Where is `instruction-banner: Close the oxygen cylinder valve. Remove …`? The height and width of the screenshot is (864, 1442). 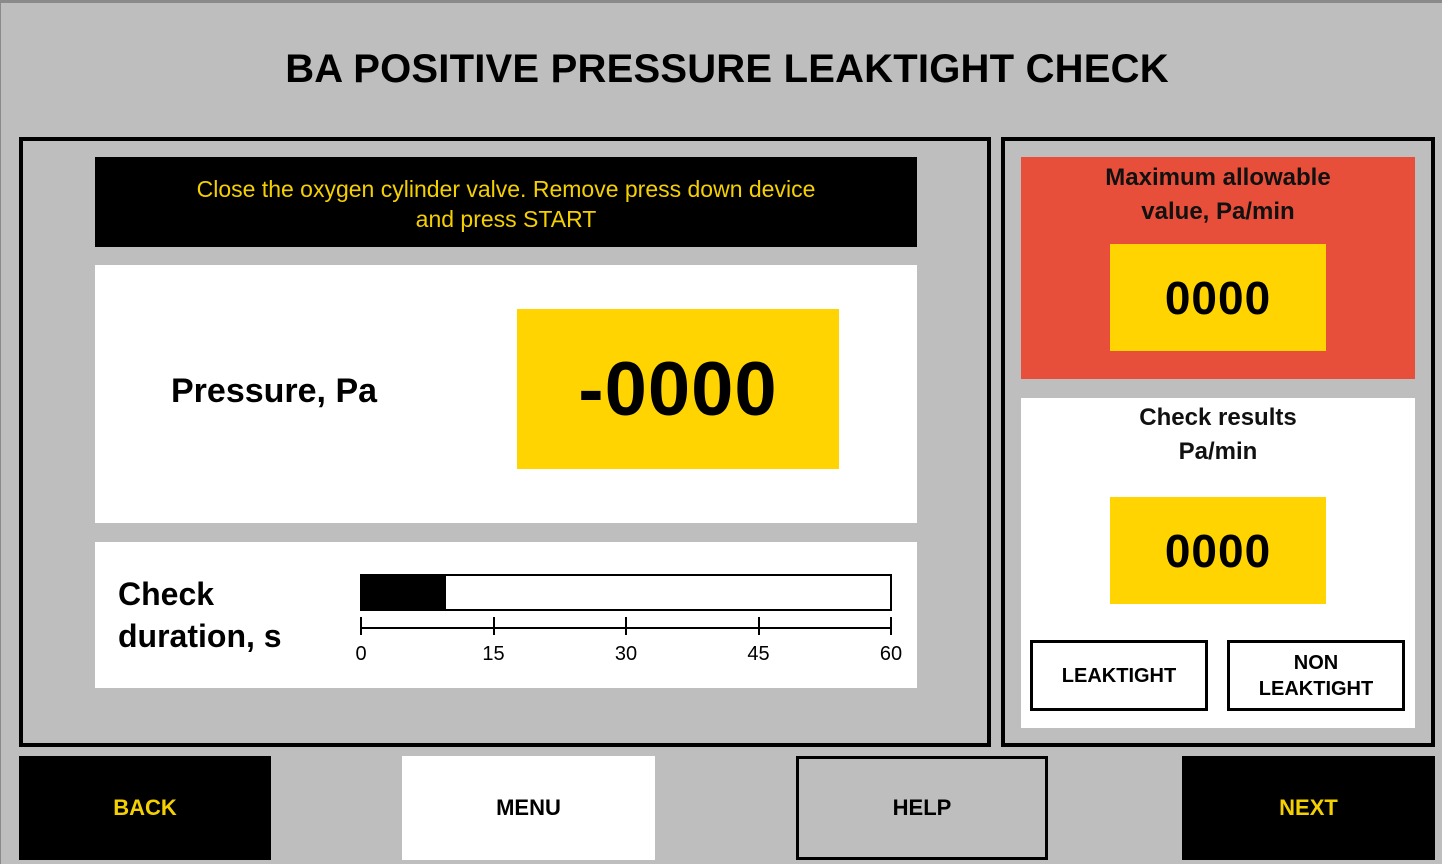
instruction-banner: Close the oxygen cylinder valve. Remove … is located at coordinates (506, 202).